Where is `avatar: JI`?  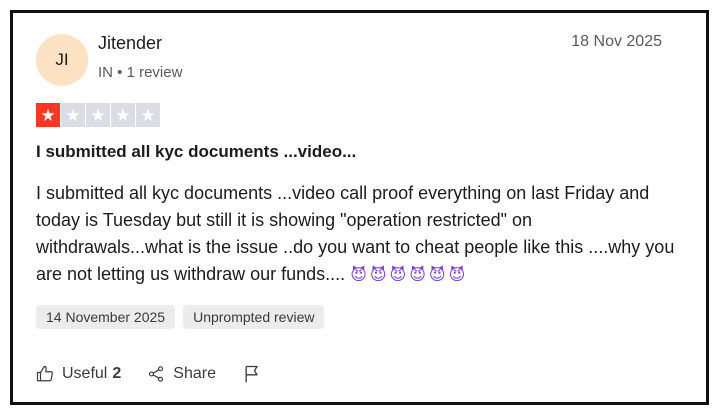 avatar: JI is located at coordinates (62, 60).